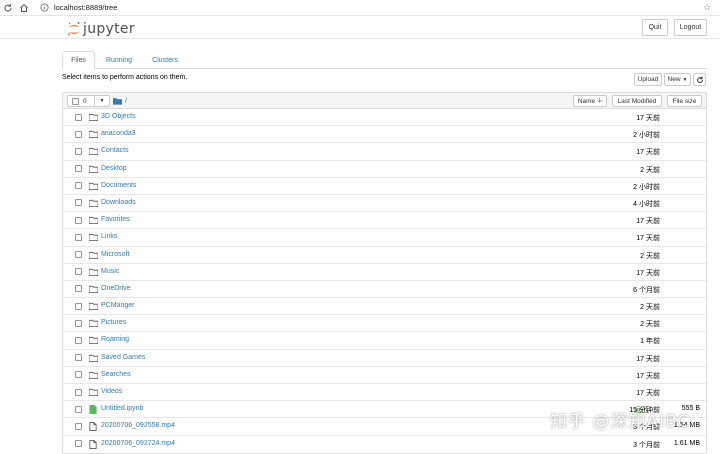 The image size is (720, 454). I want to click on item-name-link: Searches, so click(116, 374).